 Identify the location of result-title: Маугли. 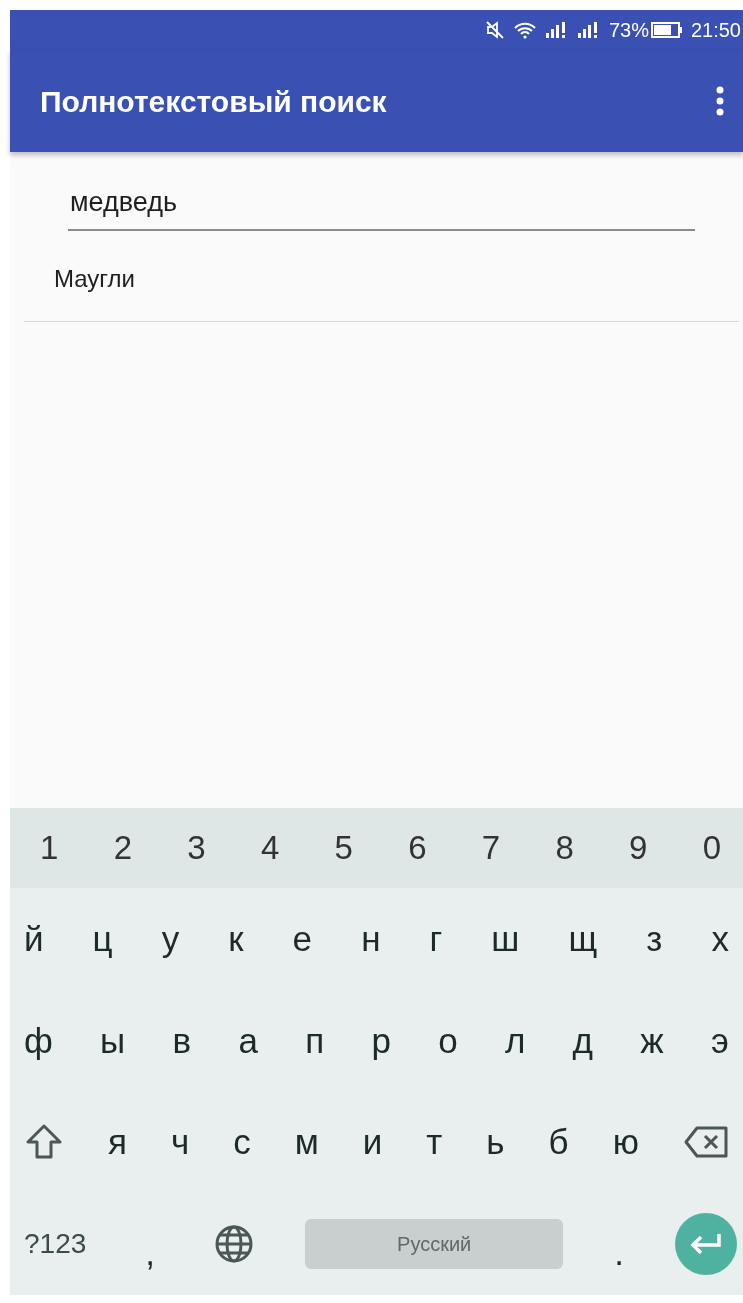
(94, 278).